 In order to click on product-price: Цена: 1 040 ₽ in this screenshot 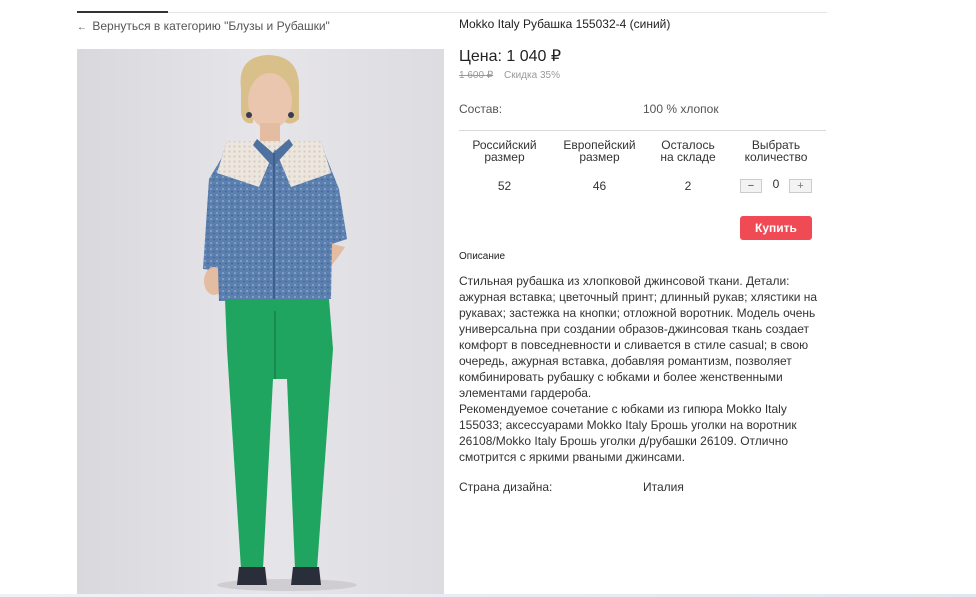, I will do `click(510, 56)`.